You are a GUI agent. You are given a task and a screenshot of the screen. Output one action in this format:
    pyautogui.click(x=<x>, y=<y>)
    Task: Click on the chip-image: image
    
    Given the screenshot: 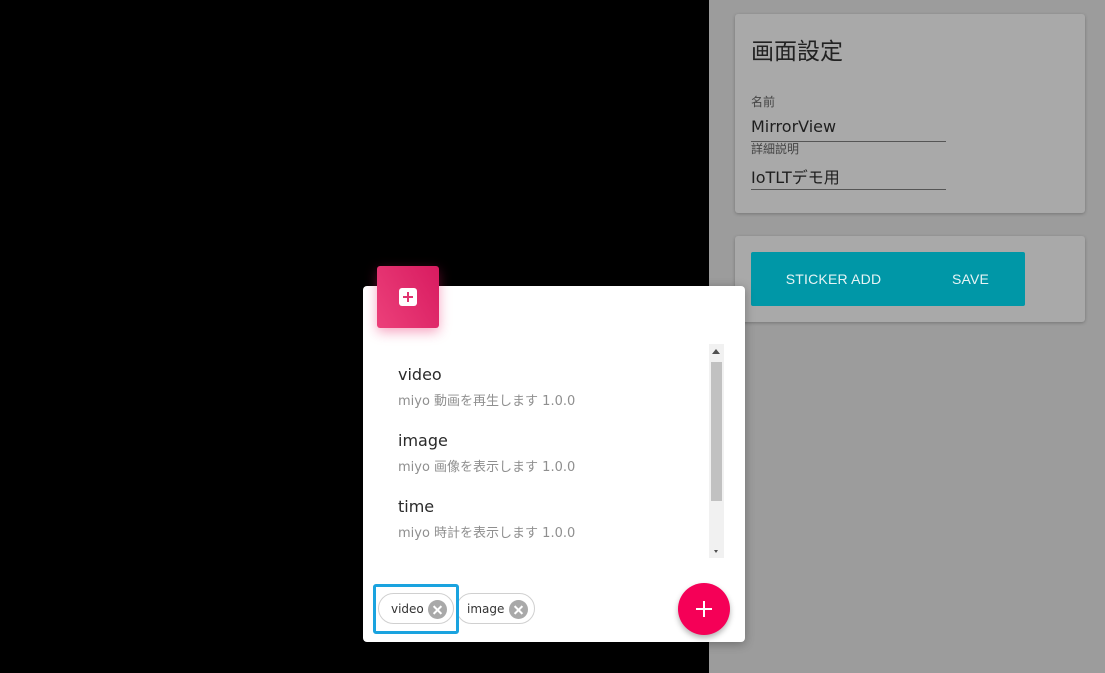 What is the action you would take?
    pyautogui.click(x=495, y=608)
    